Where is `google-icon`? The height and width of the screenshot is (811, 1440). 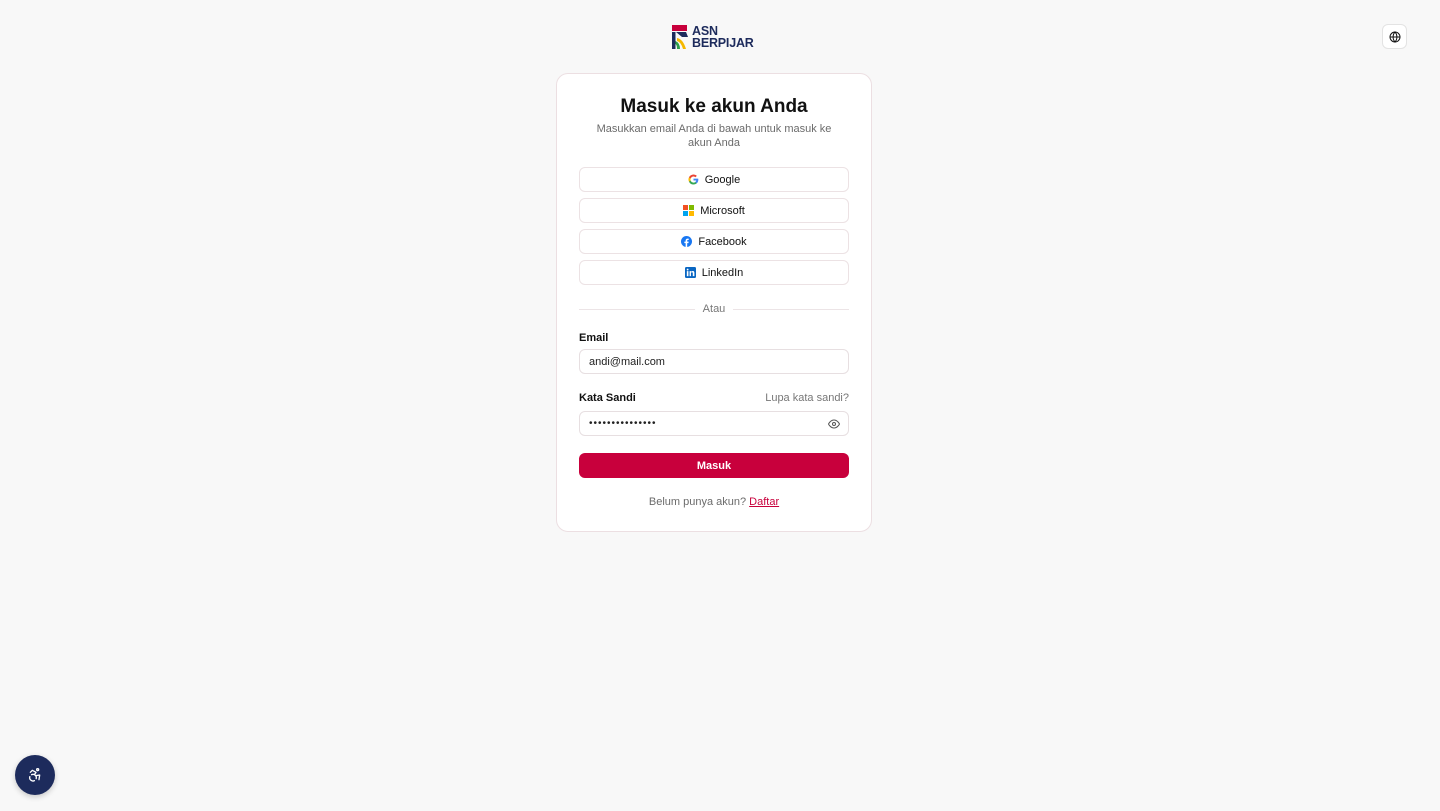 google-icon is located at coordinates (693, 179).